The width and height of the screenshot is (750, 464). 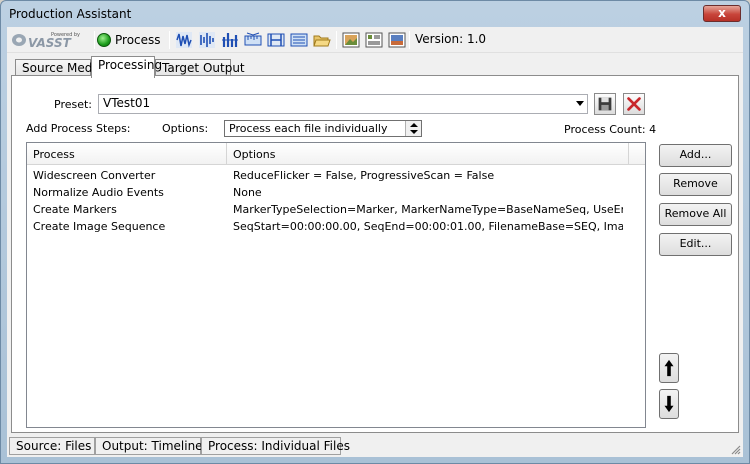 I want to click on delete-icon, so click(x=634, y=104).